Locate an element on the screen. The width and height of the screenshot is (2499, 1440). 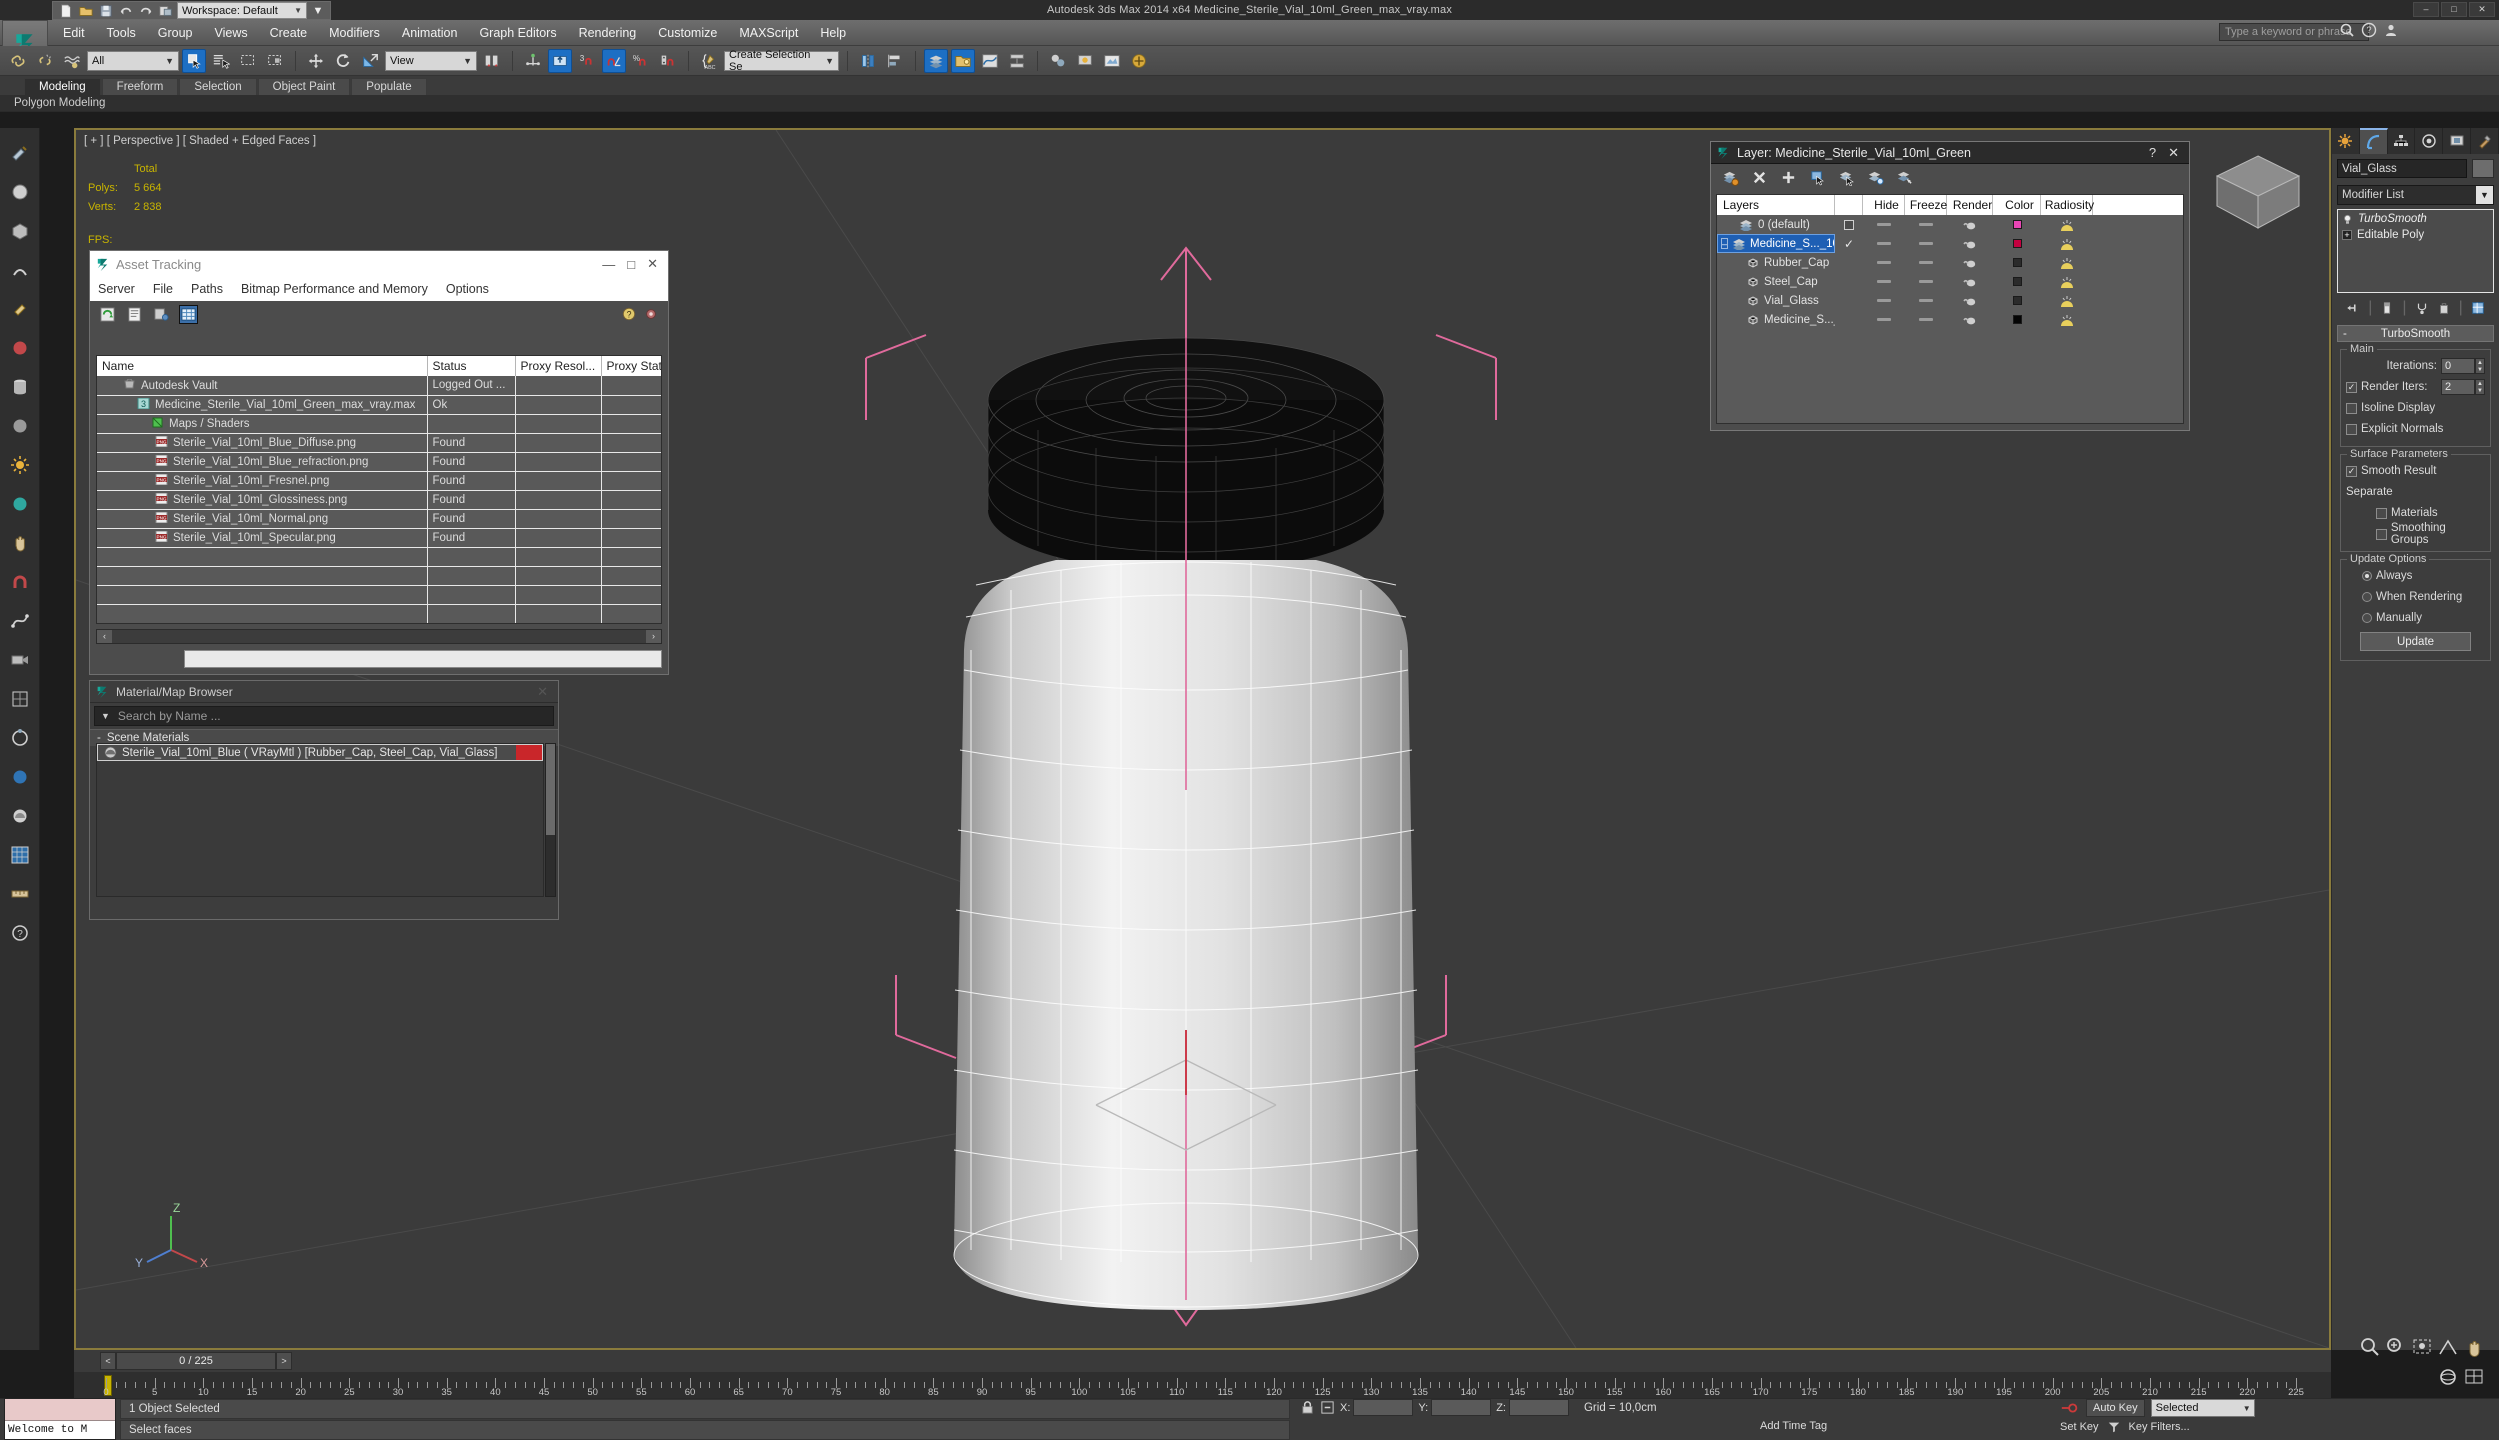
menu-item-edit: Edit is located at coordinates (74, 33).